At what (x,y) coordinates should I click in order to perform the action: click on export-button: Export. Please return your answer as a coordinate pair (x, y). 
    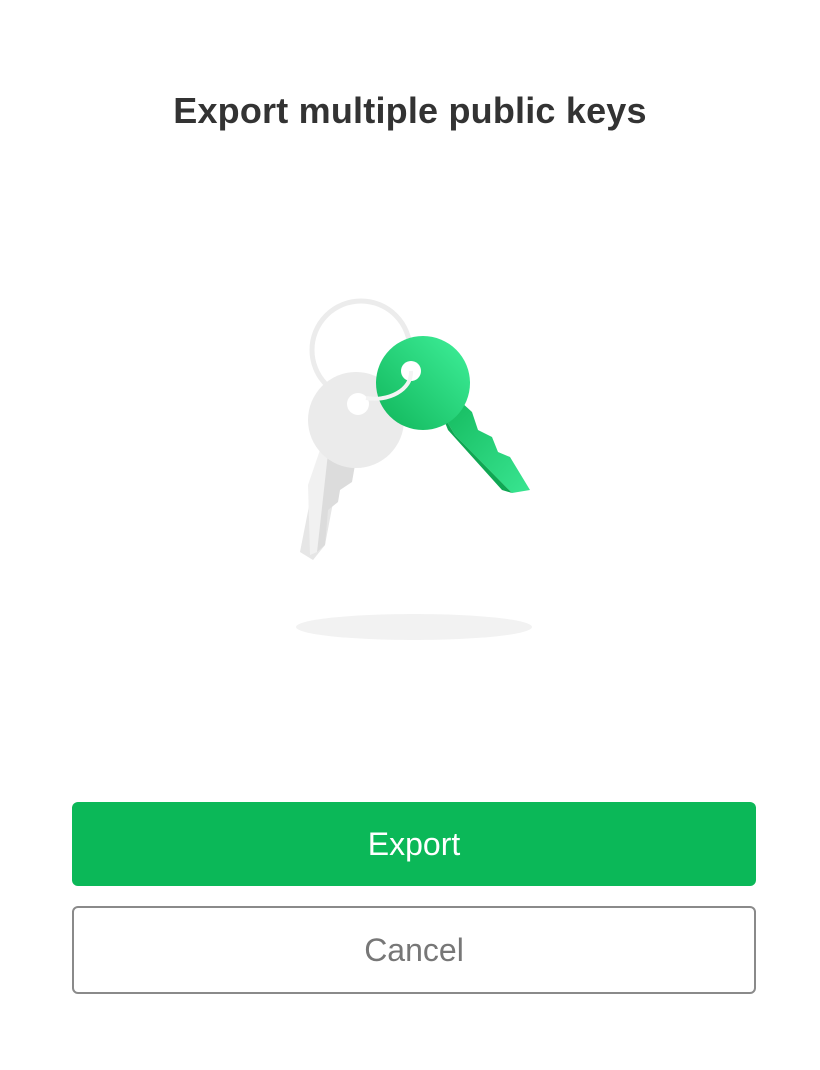
    Looking at the image, I should click on (414, 844).